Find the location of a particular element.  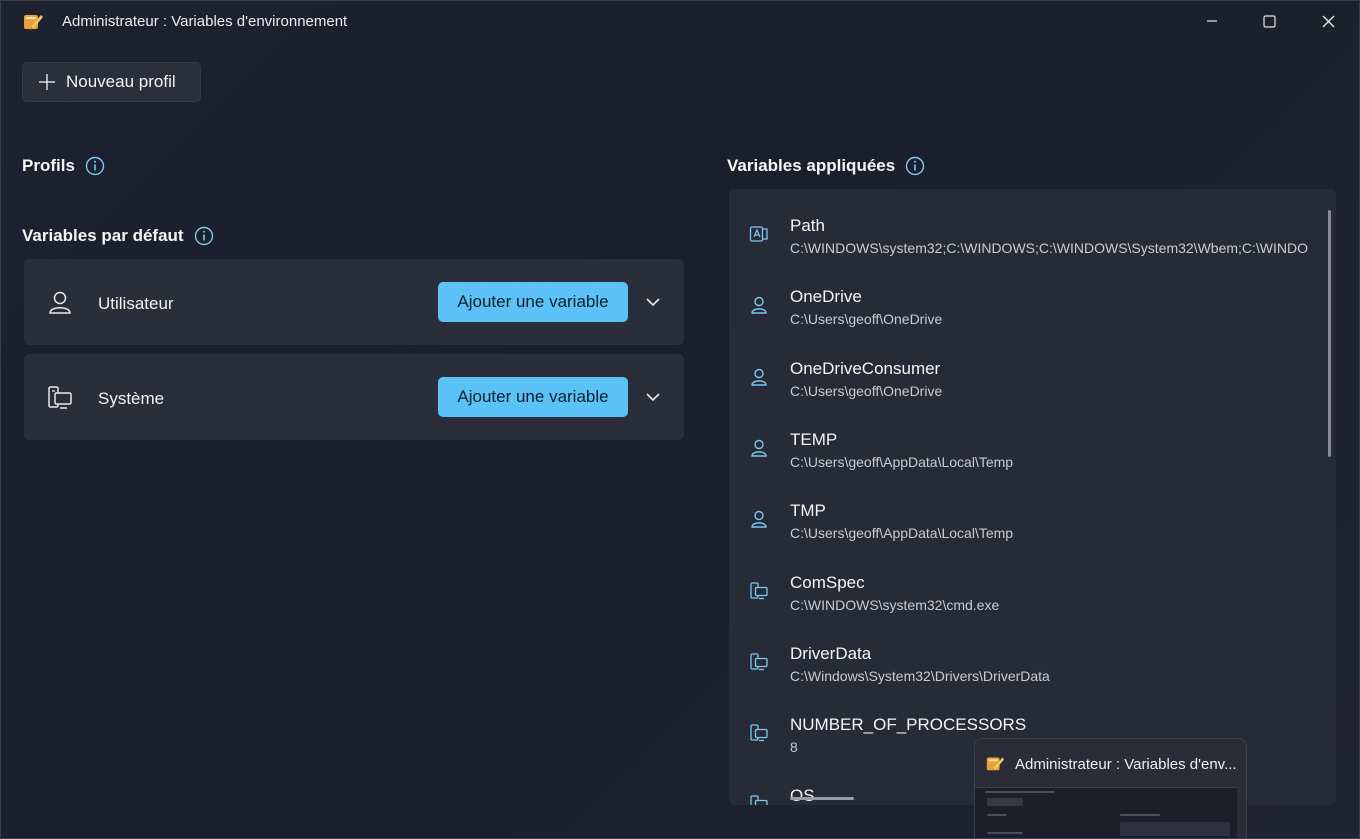

scrollbar-thumb is located at coordinates (1329, 333).